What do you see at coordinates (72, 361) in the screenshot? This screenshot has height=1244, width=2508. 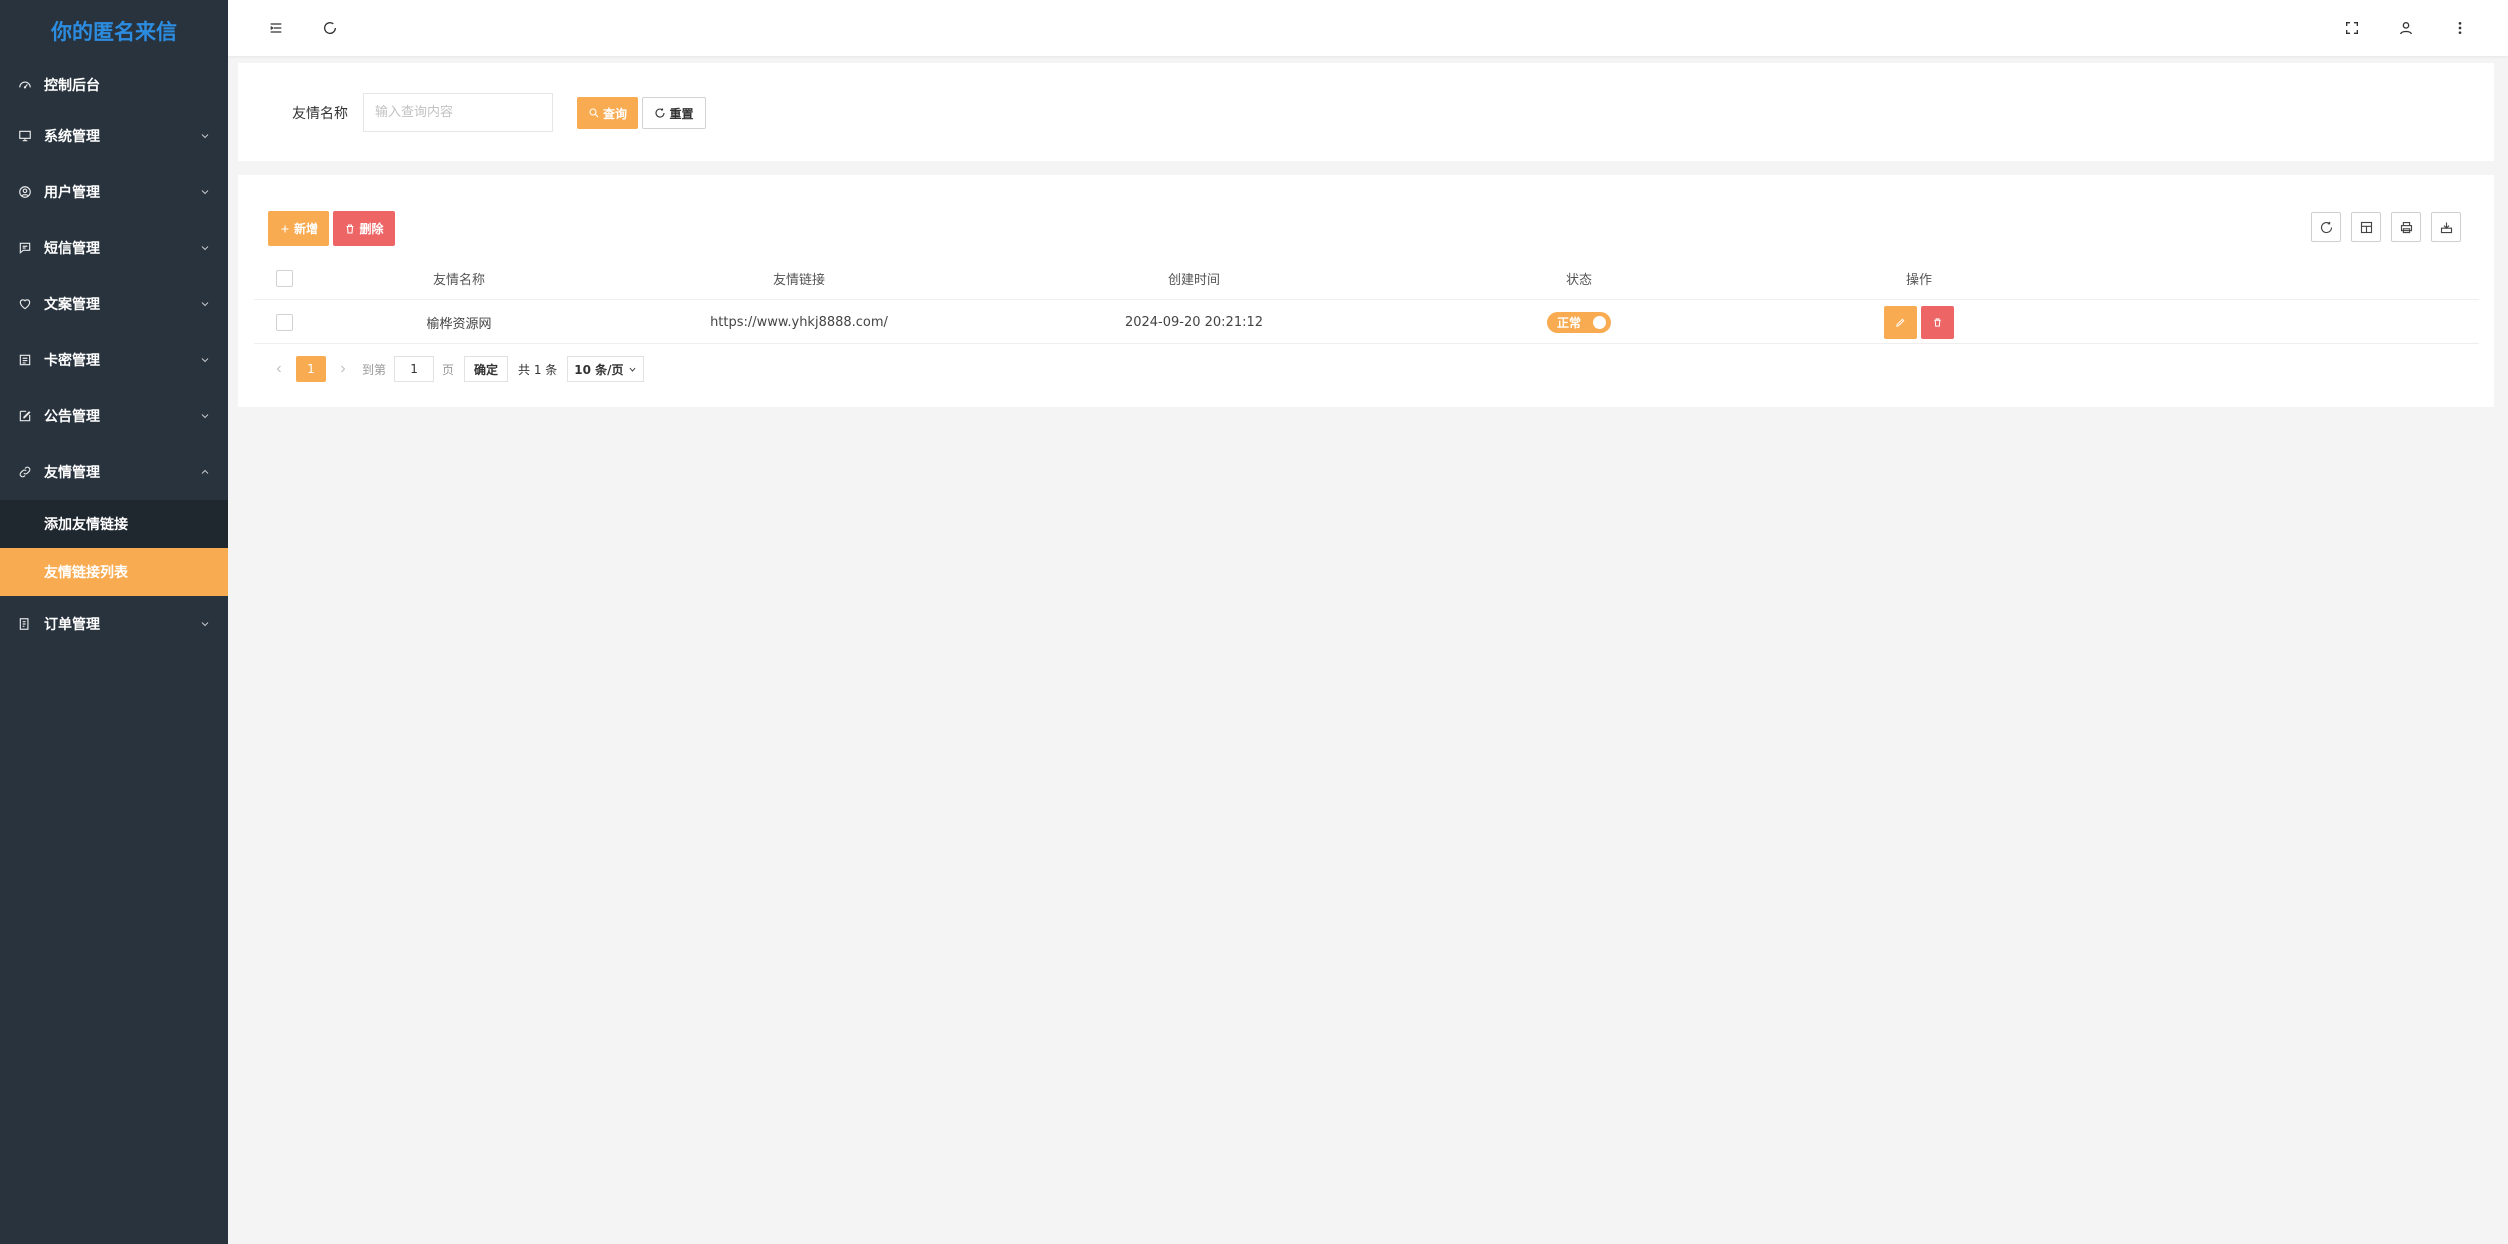 I see `sidebar-item-label: 卡密管理` at bounding box center [72, 361].